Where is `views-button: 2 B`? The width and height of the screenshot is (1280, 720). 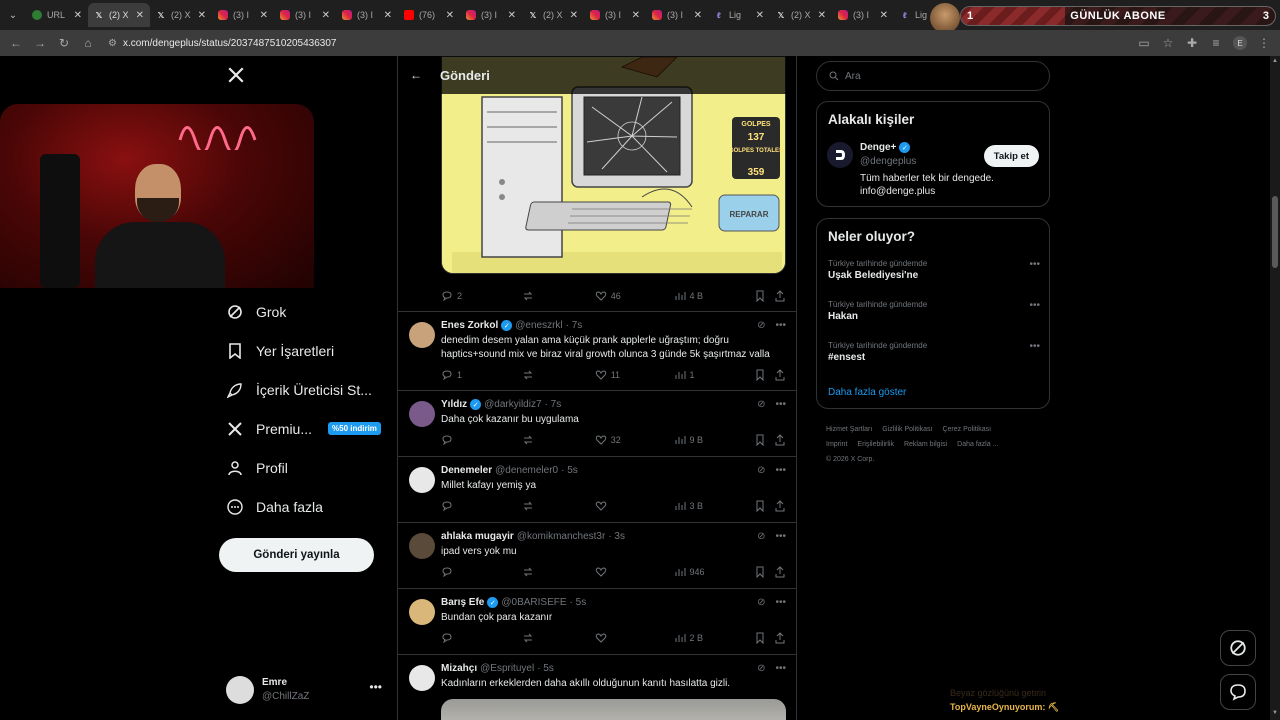
views-button: 2 B is located at coordinates (714, 638).